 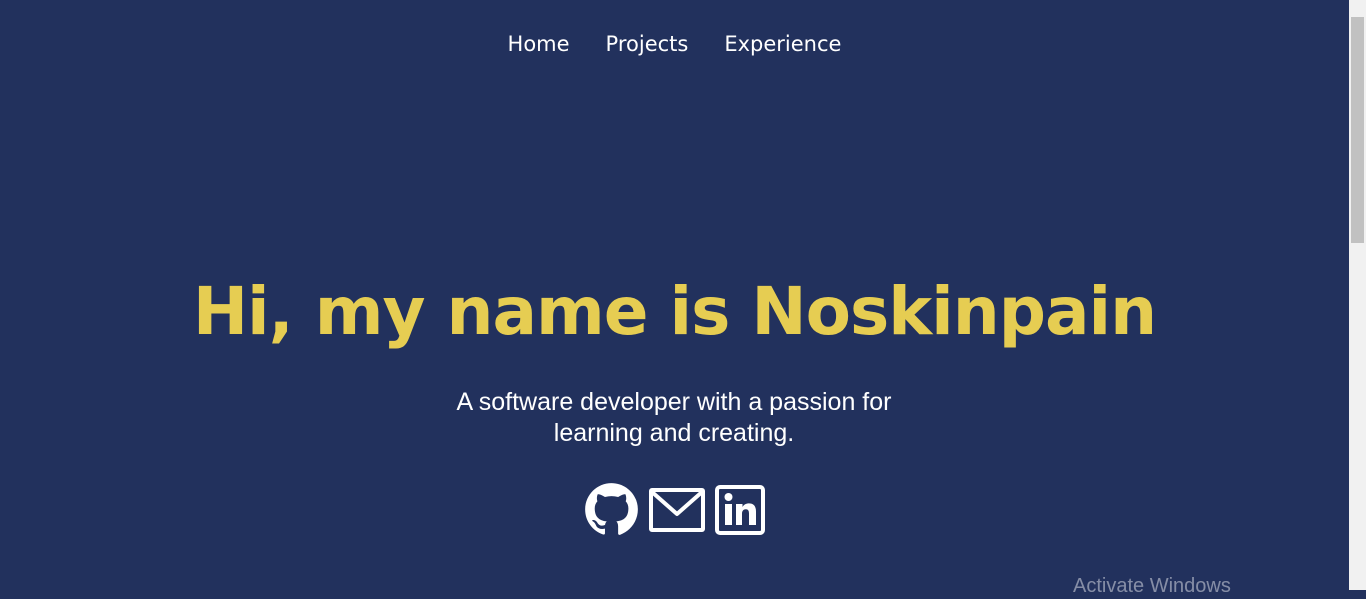 What do you see at coordinates (1357, 295) in the screenshot?
I see `vertical-scrollbar` at bounding box center [1357, 295].